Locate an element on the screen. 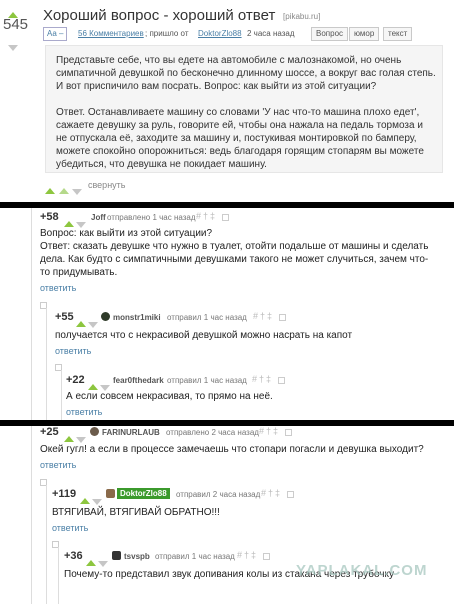  comment-score: +55 is located at coordinates (64, 317).